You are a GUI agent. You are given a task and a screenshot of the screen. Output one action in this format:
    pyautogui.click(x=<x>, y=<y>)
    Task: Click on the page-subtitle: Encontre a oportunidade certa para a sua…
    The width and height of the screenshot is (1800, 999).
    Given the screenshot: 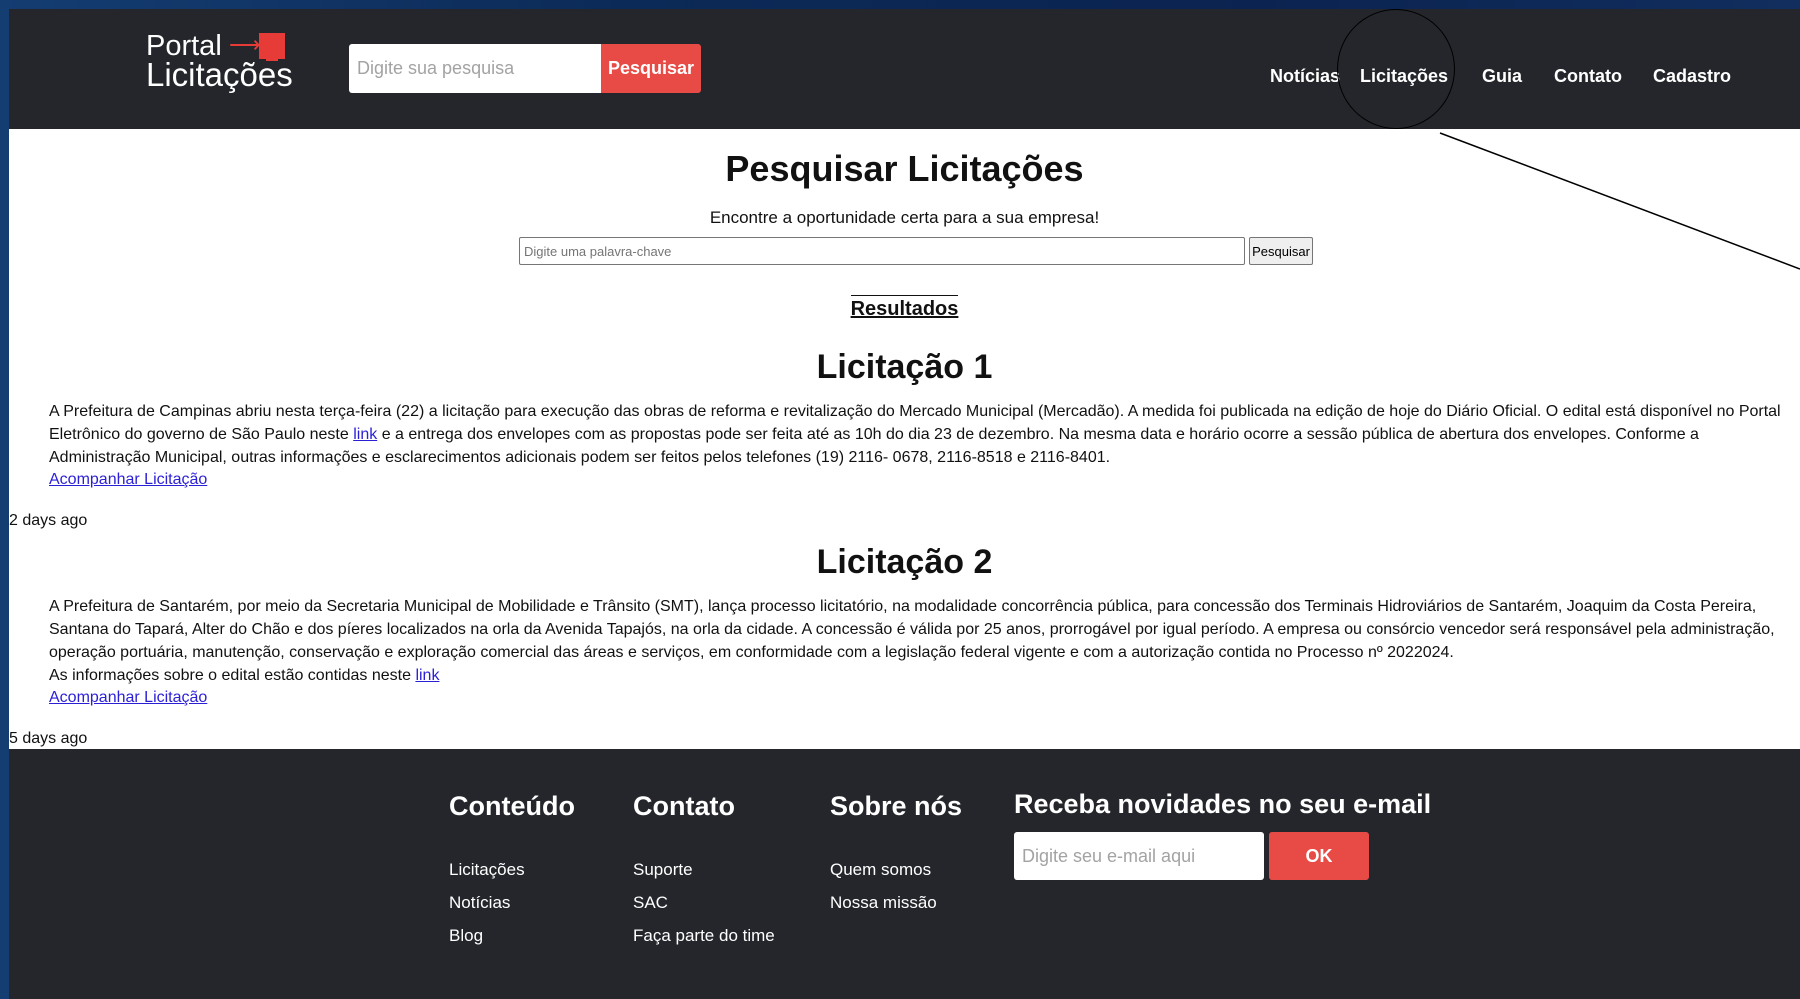 What is the action you would take?
    pyautogui.click(x=904, y=217)
    